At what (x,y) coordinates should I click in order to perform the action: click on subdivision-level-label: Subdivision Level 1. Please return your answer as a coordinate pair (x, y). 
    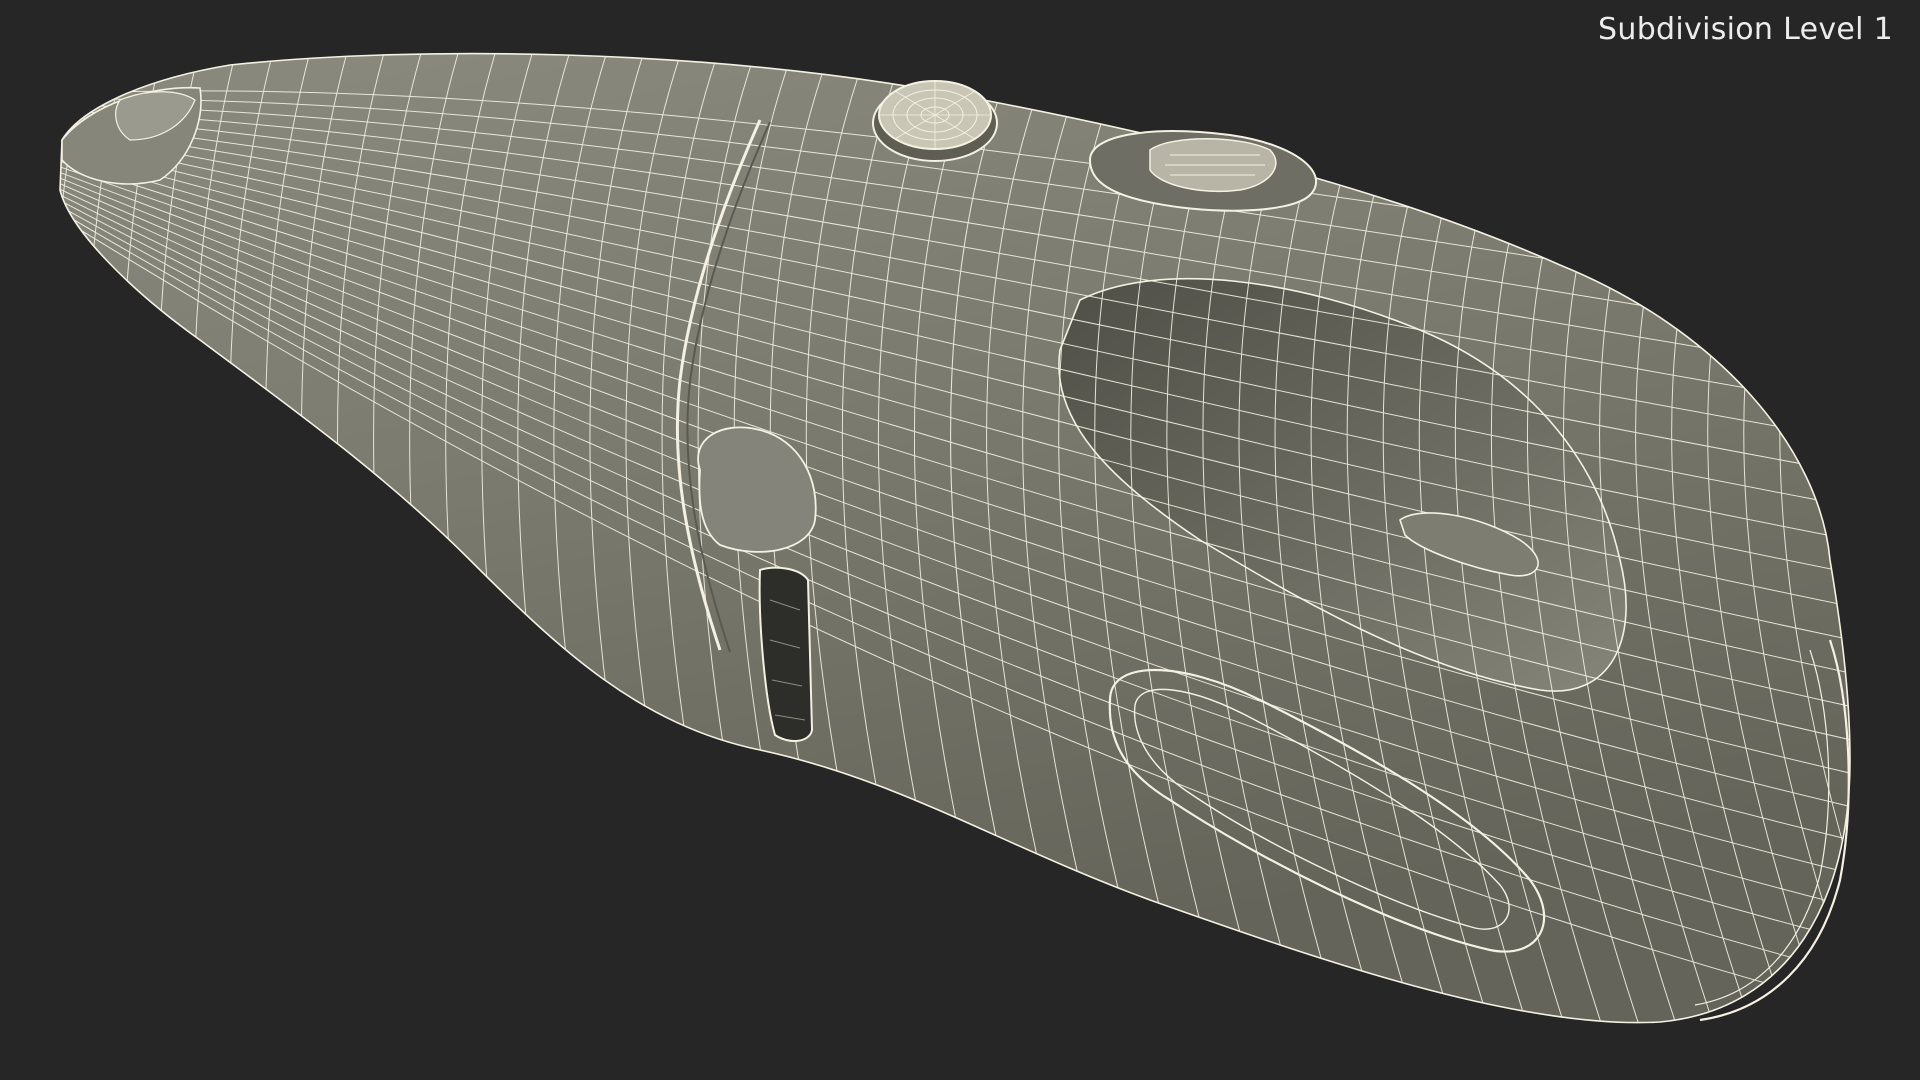
    Looking at the image, I should click on (1745, 29).